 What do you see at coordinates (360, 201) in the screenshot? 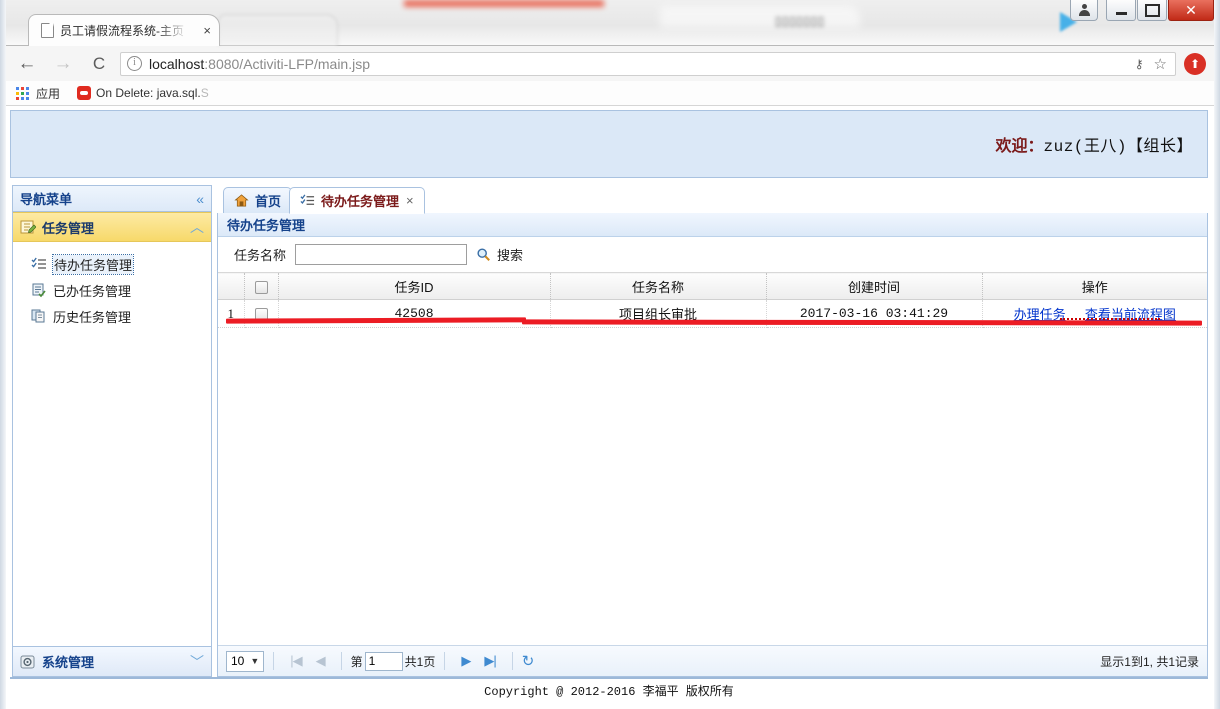
I see `tab-pending-tasks-label: 待办任务管理` at bounding box center [360, 201].